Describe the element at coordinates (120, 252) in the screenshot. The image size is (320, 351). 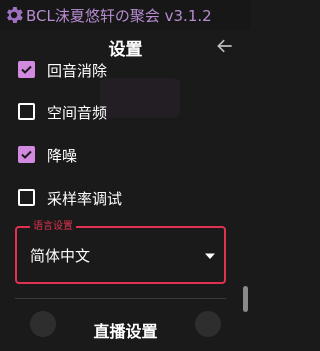
I see `language-select: 语言设置 简体中文` at that location.